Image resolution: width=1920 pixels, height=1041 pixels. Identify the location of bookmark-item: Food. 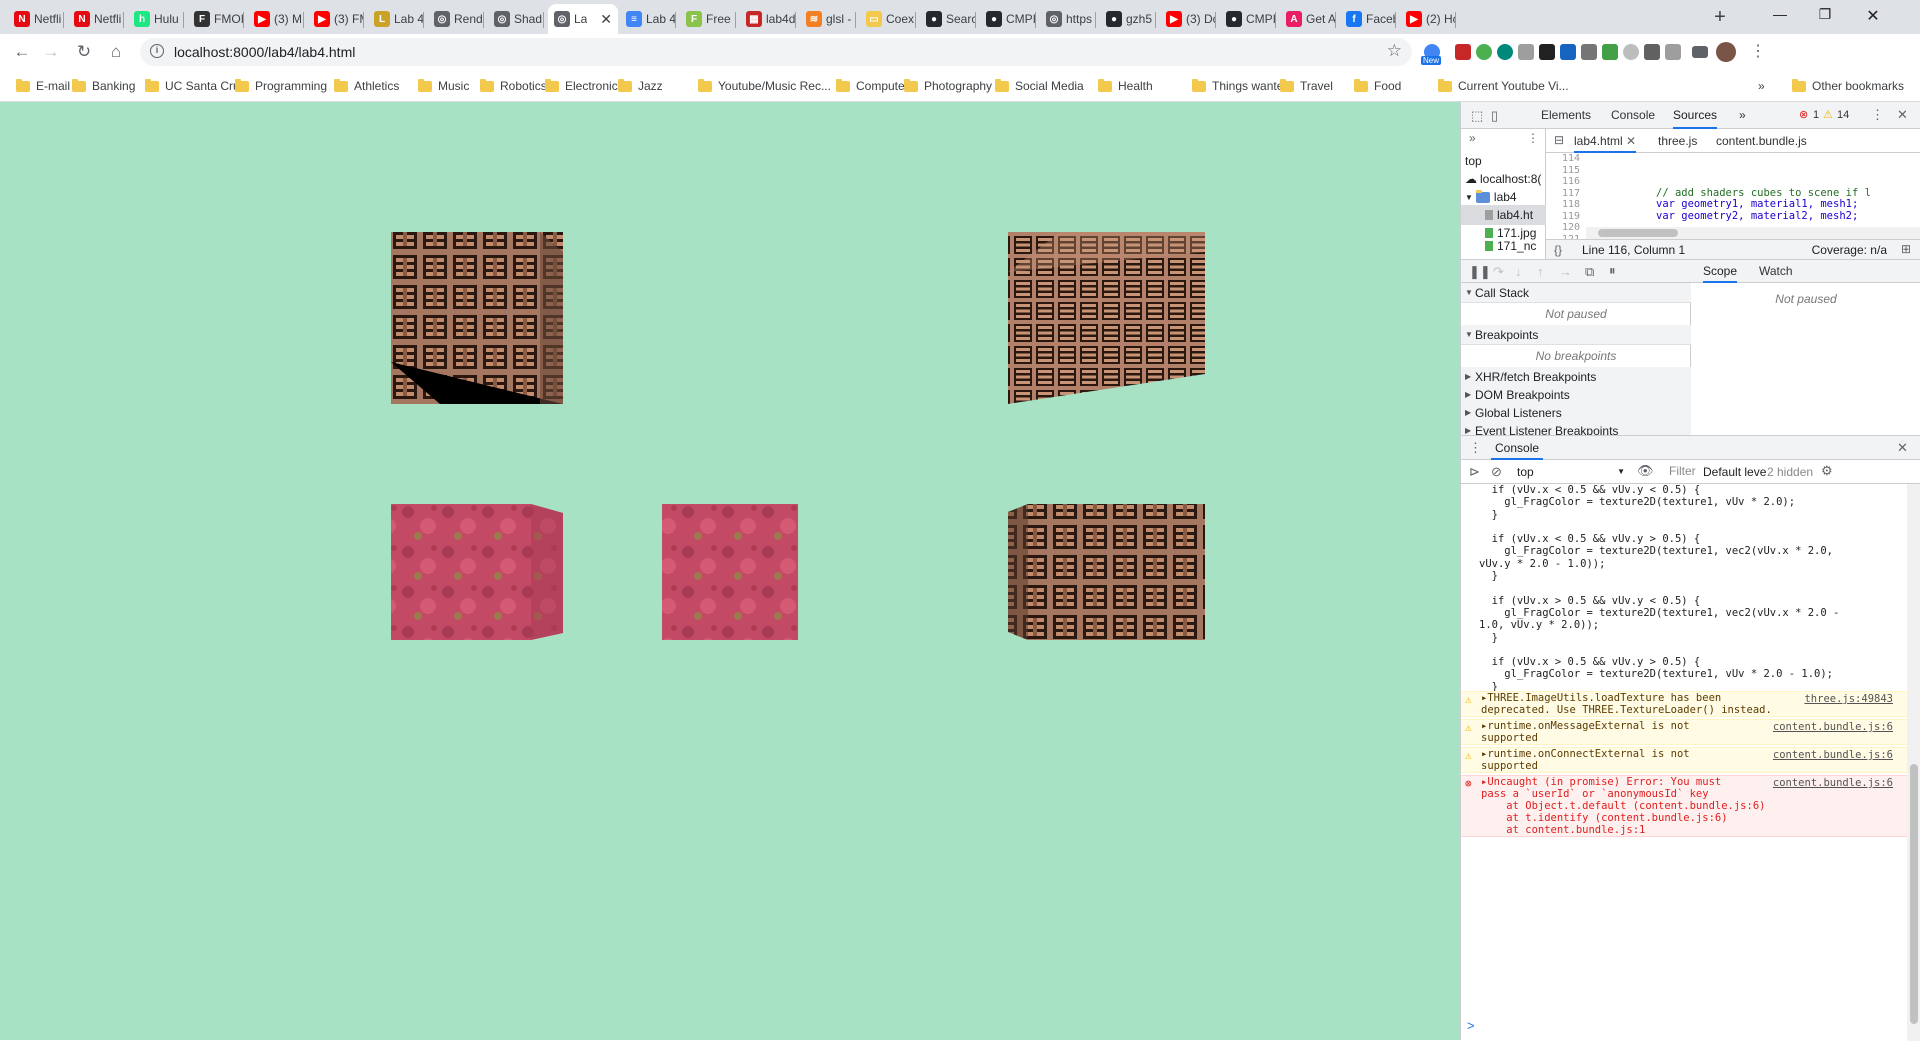
(1377, 86).